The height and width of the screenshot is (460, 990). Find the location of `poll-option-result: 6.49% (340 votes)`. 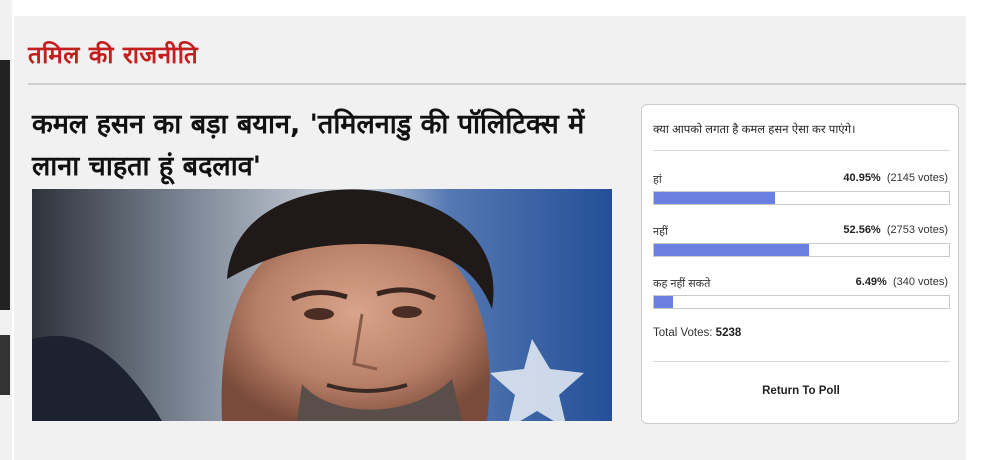

poll-option-result: 6.49% (340 votes) is located at coordinates (902, 282).